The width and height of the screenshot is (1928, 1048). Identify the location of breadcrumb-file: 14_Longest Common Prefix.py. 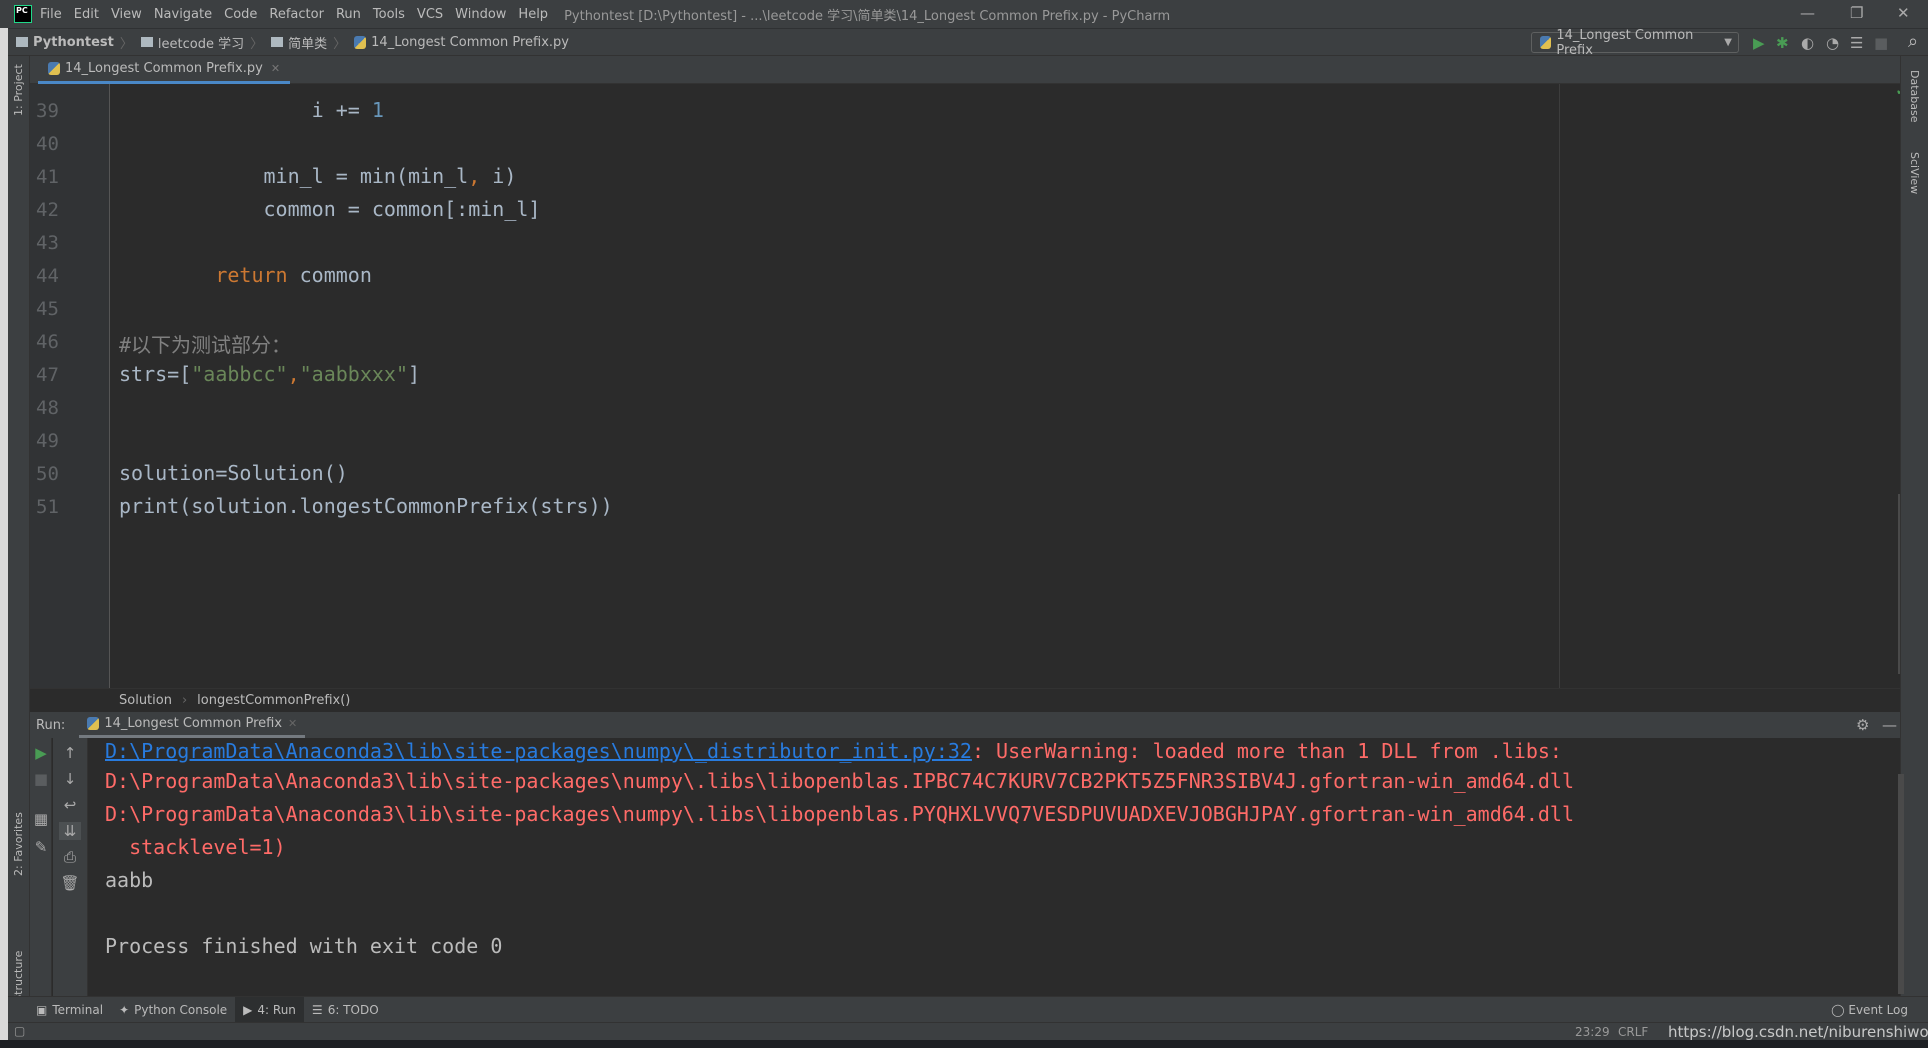
(461, 42).